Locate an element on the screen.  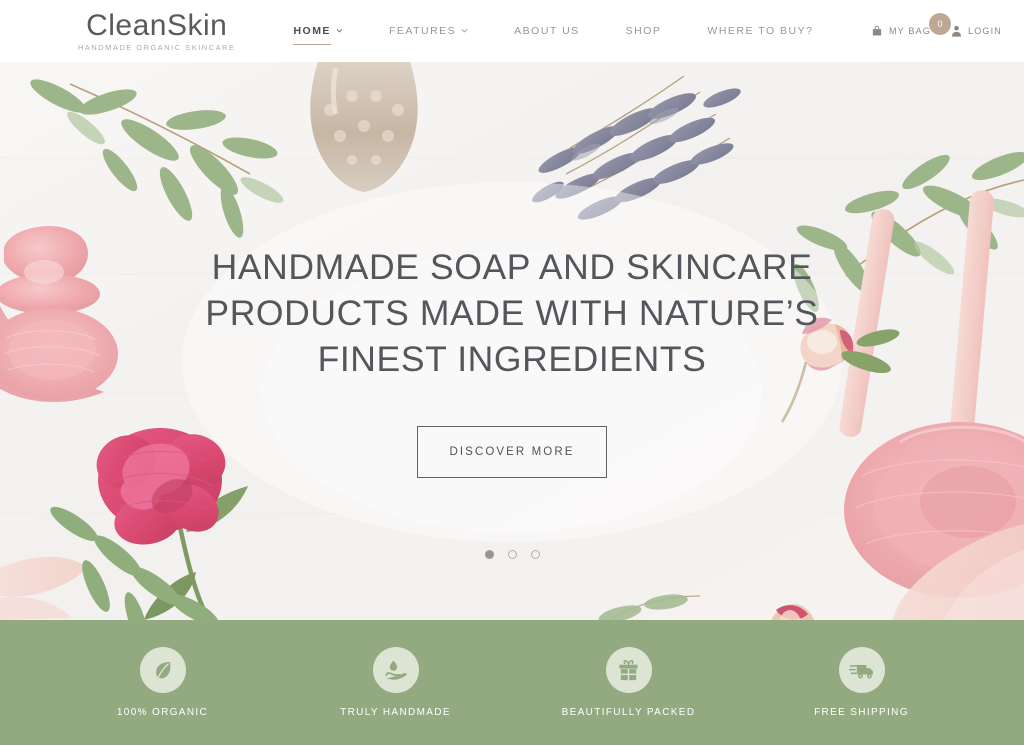
nav-item-home: HOME is located at coordinates (318, 32).